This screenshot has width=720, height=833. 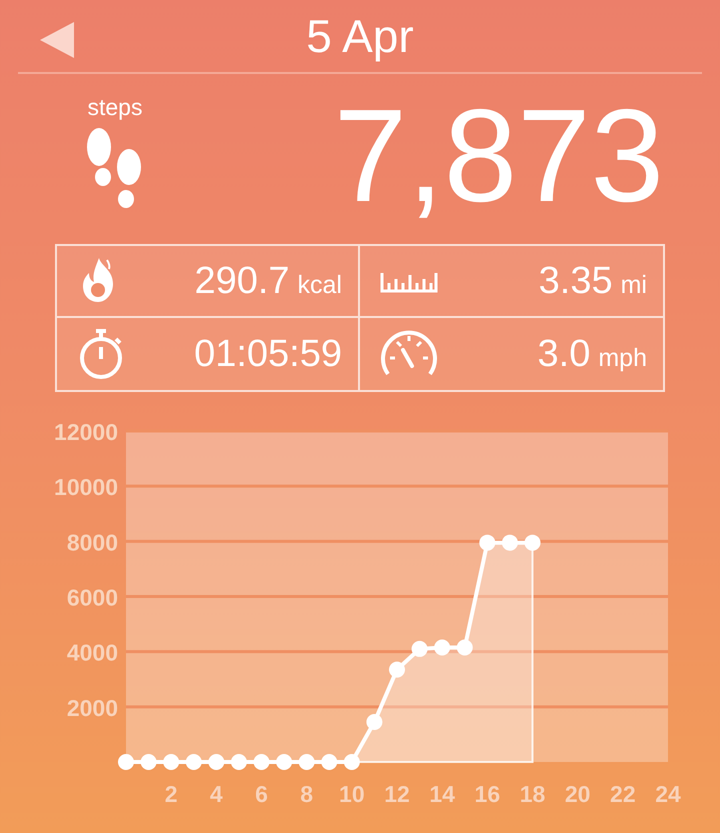 What do you see at coordinates (622, 358) in the screenshot?
I see `stat-unit: mph` at bounding box center [622, 358].